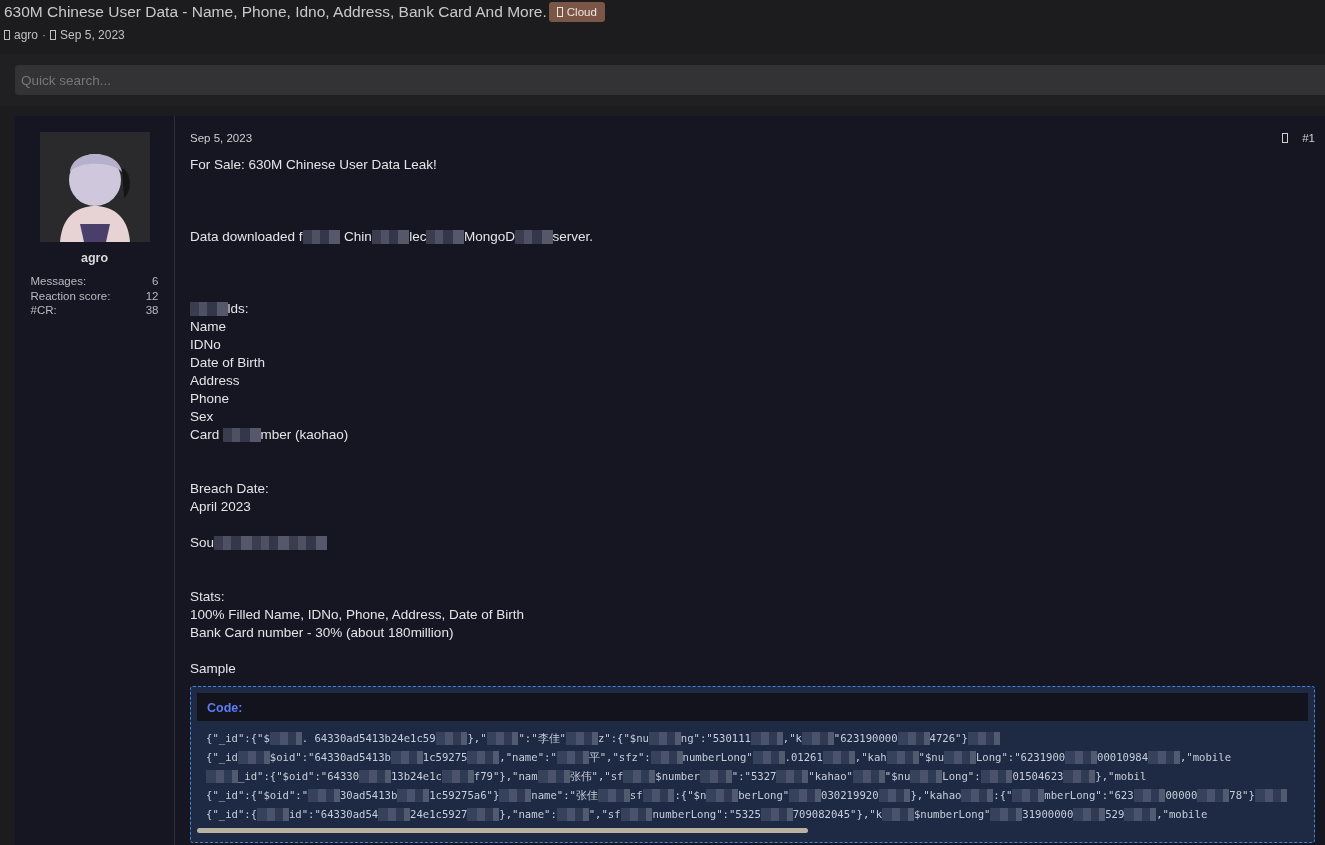  Describe the element at coordinates (92, 35) in the screenshot. I see `thread-date: Sep 5, 2023` at that location.